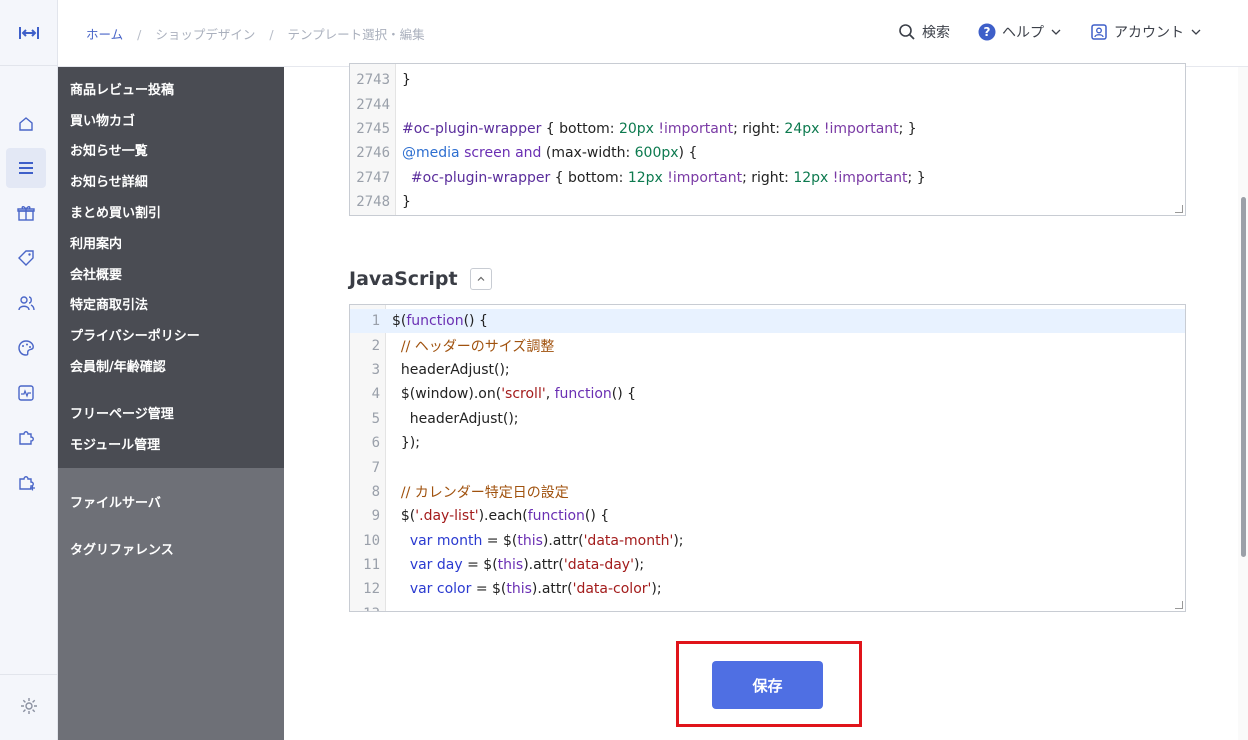 The height and width of the screenshot is (740, 1248). I want to click on users-icon, so click(26, 303).